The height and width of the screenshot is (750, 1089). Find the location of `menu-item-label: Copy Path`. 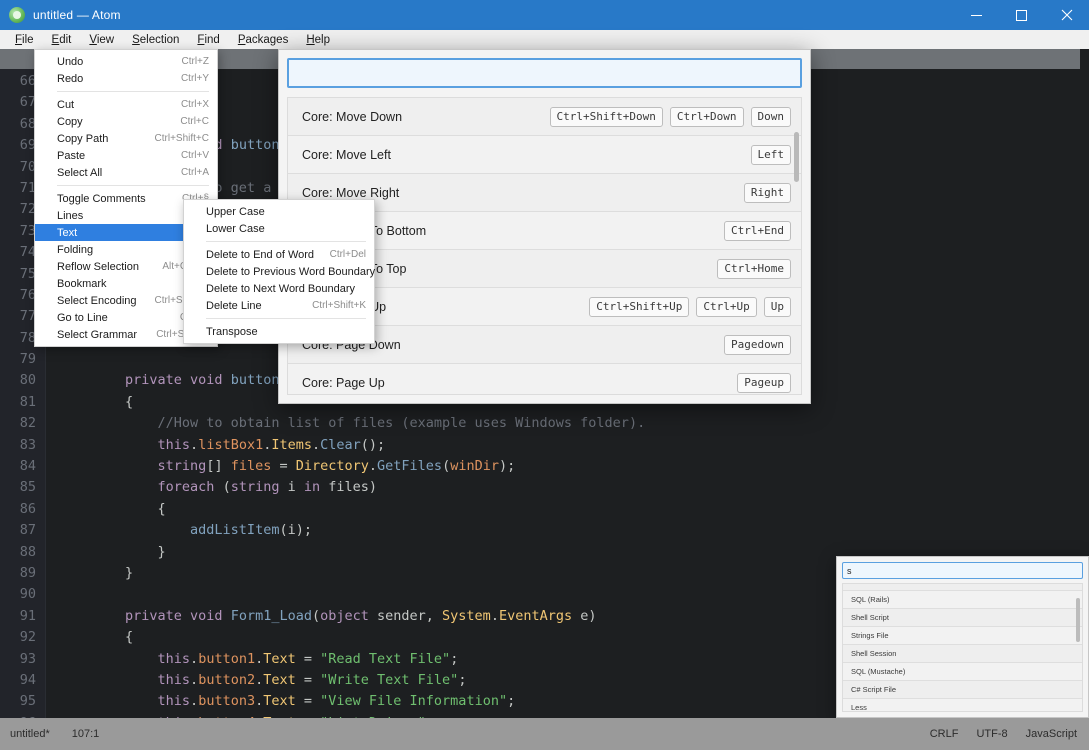

menu-item-label: Copy Path is located at coordinates (83, 138).